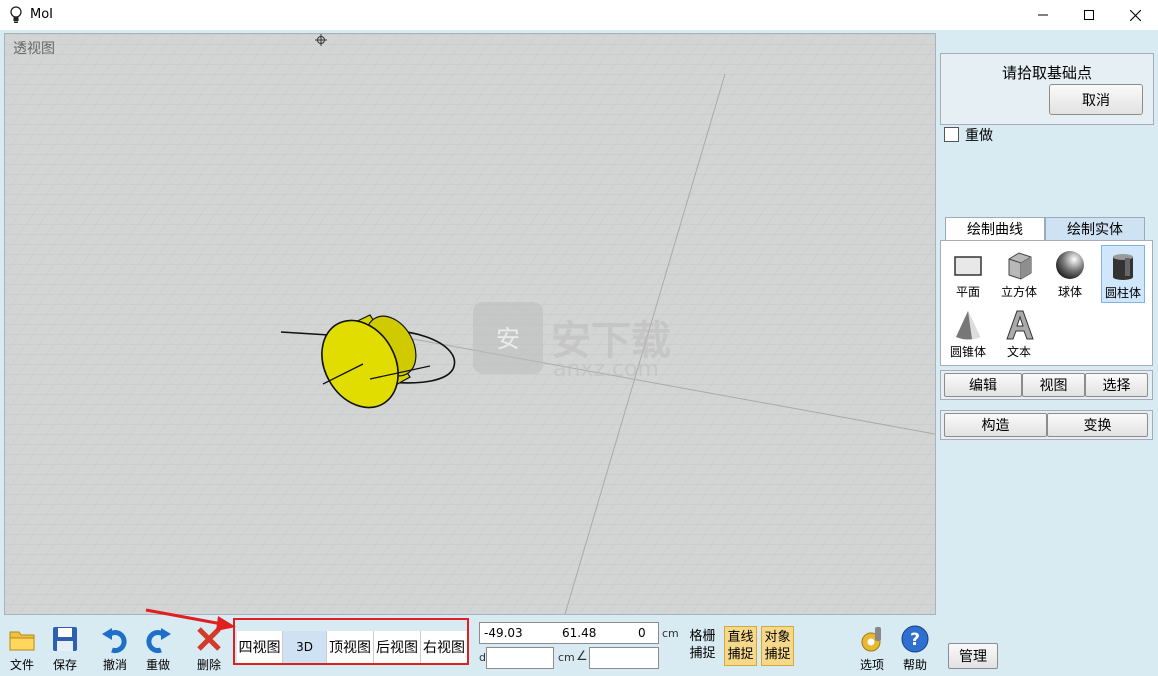  Describe the element at coordinates (995, 229) in the screenshot. I see `tab-draw-curves: 绘制曲线` at that location.